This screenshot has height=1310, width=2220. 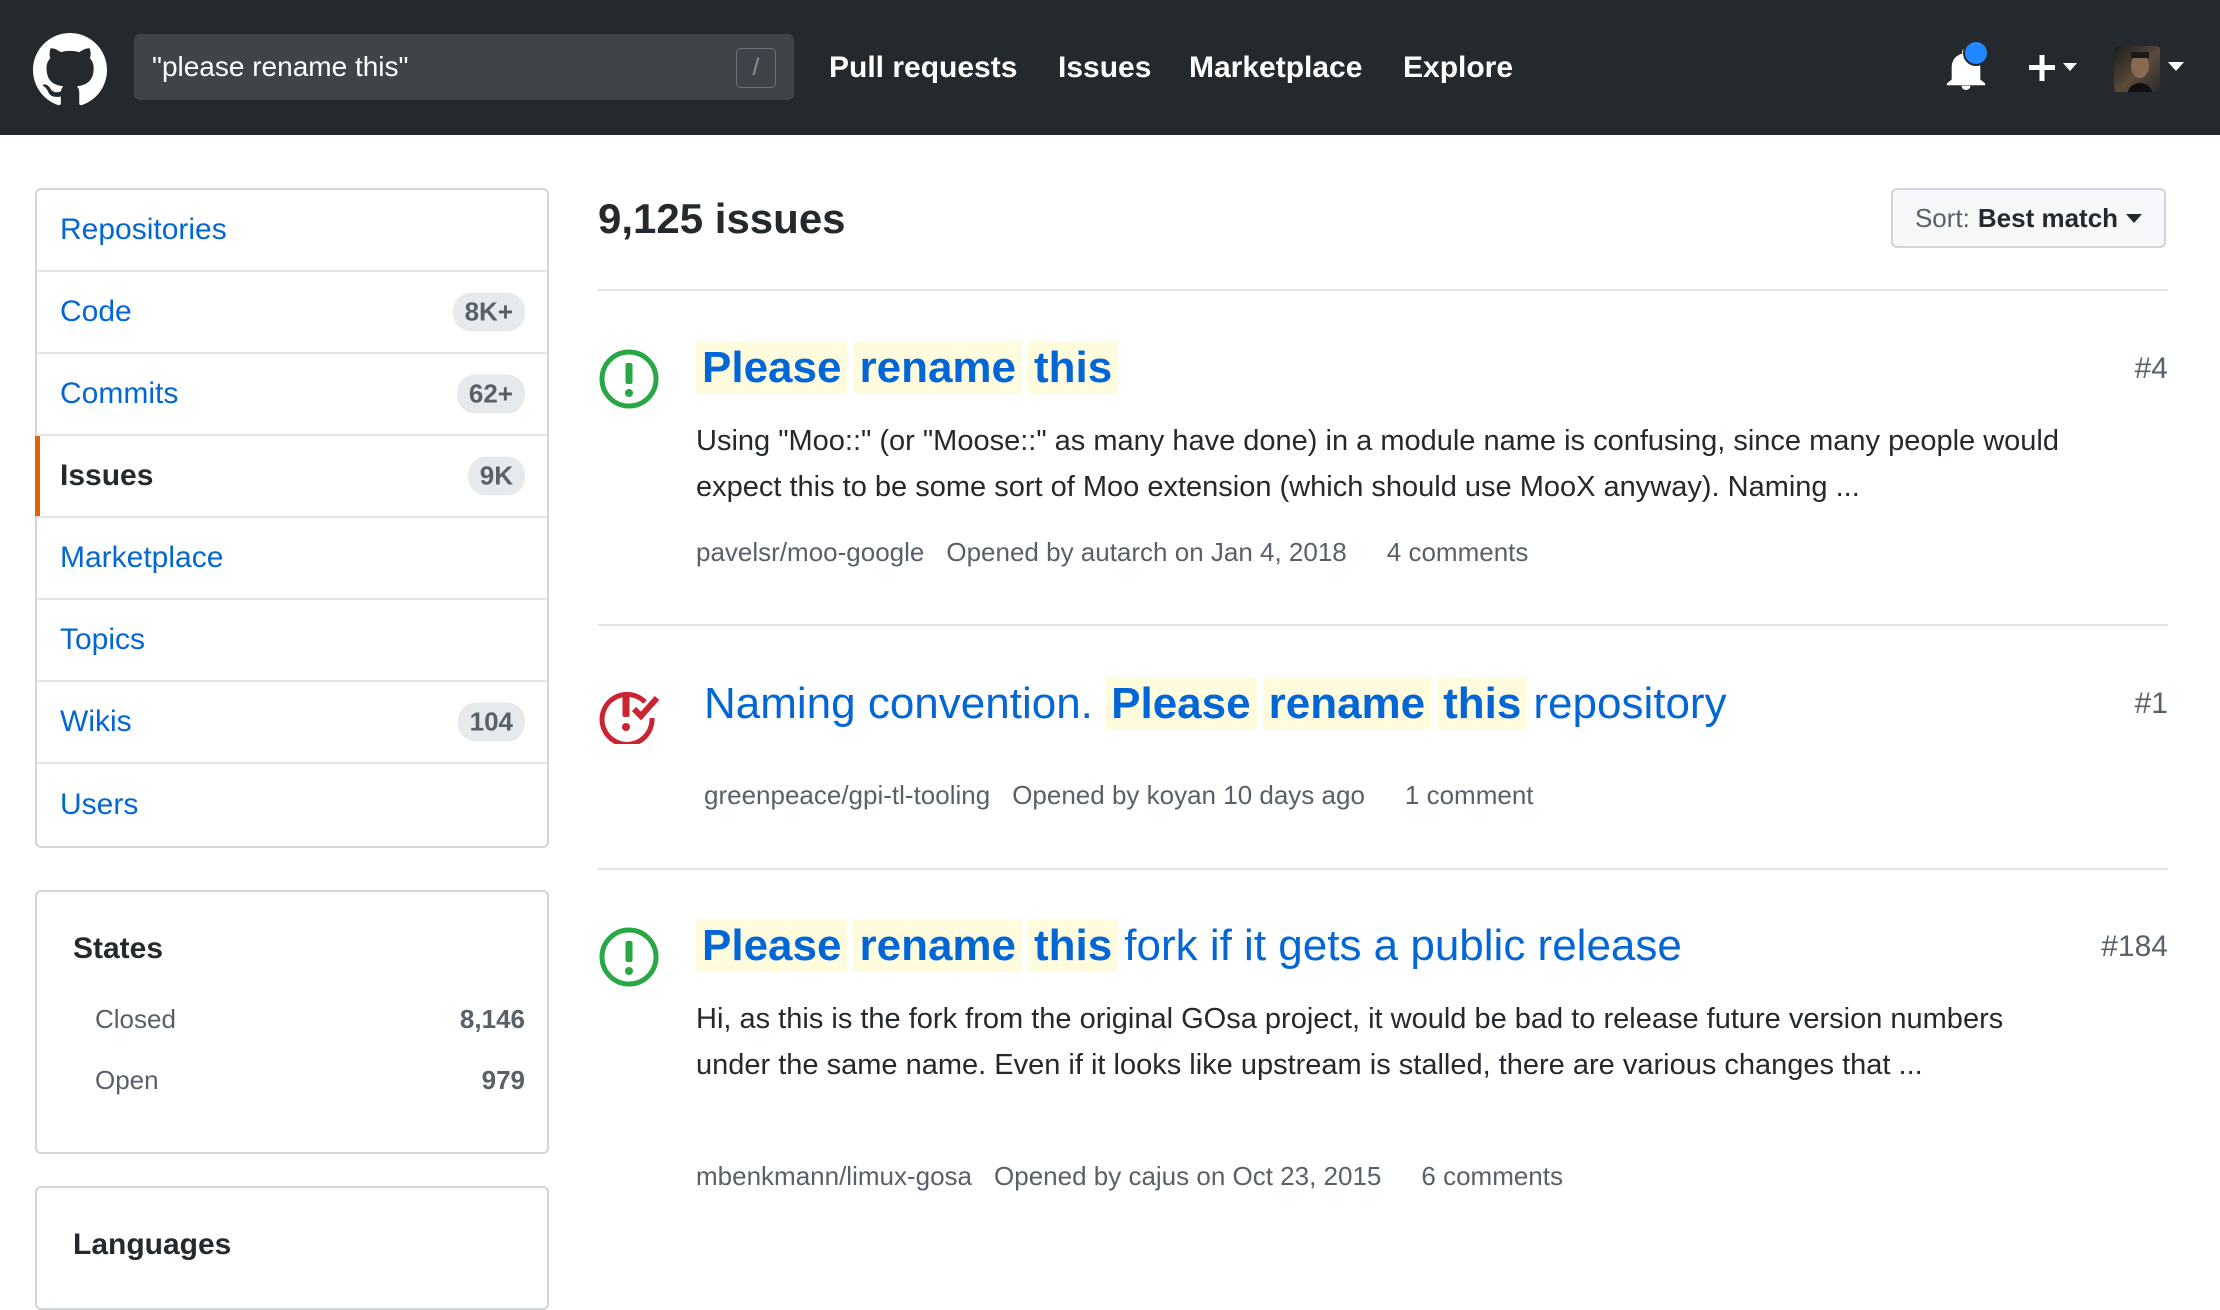 What do you see at coordinates (292, 805) in the screenshot?
I see `menu-item-users: Users` at bounding box center [292, 805].